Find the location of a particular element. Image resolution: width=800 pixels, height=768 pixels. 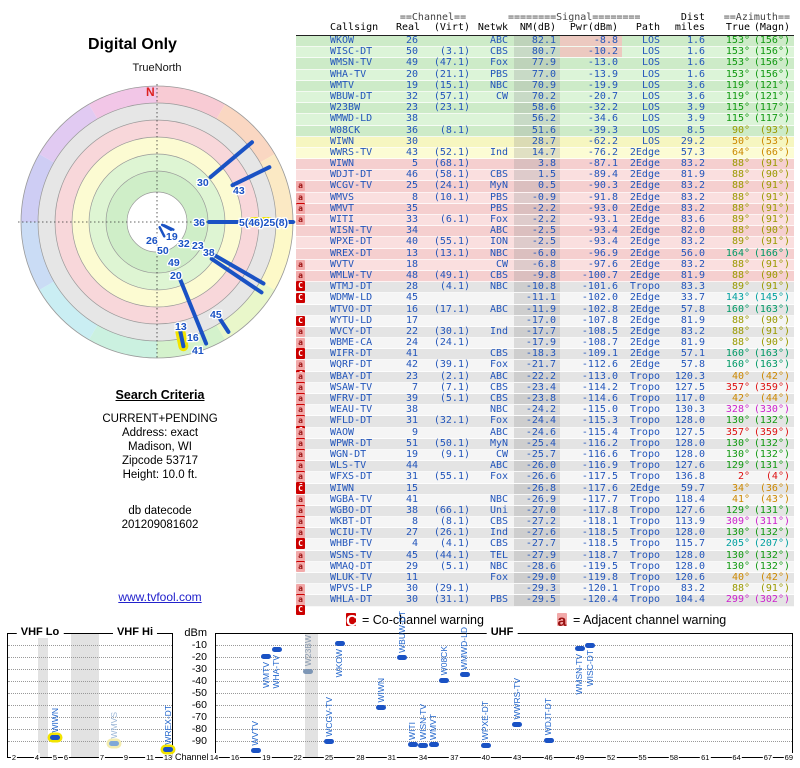

radar-channel-label: 19 is located at coordinates (172, 237).